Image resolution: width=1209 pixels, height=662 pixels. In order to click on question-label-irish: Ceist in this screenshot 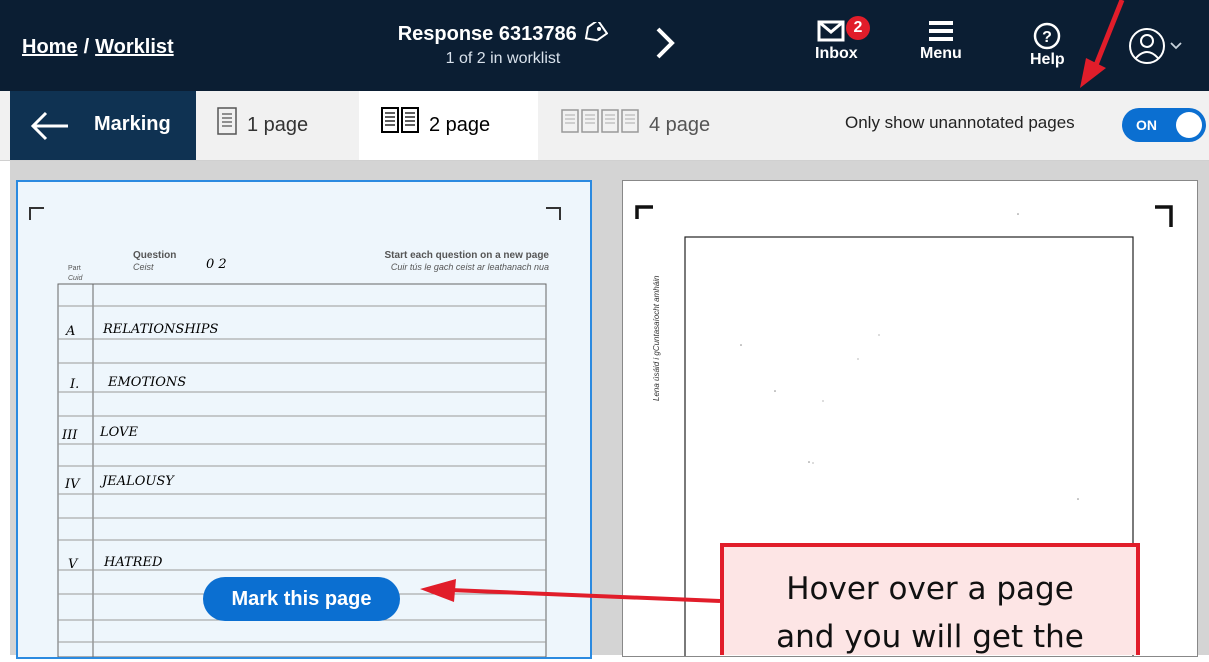, I will do `click(143, 267)`.